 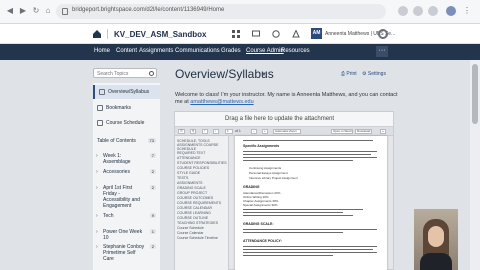 What do you see at coordinates (123, 235) in the screenshot?
I see `module-label: Power One Week 10` at bounding box center [123, 235].